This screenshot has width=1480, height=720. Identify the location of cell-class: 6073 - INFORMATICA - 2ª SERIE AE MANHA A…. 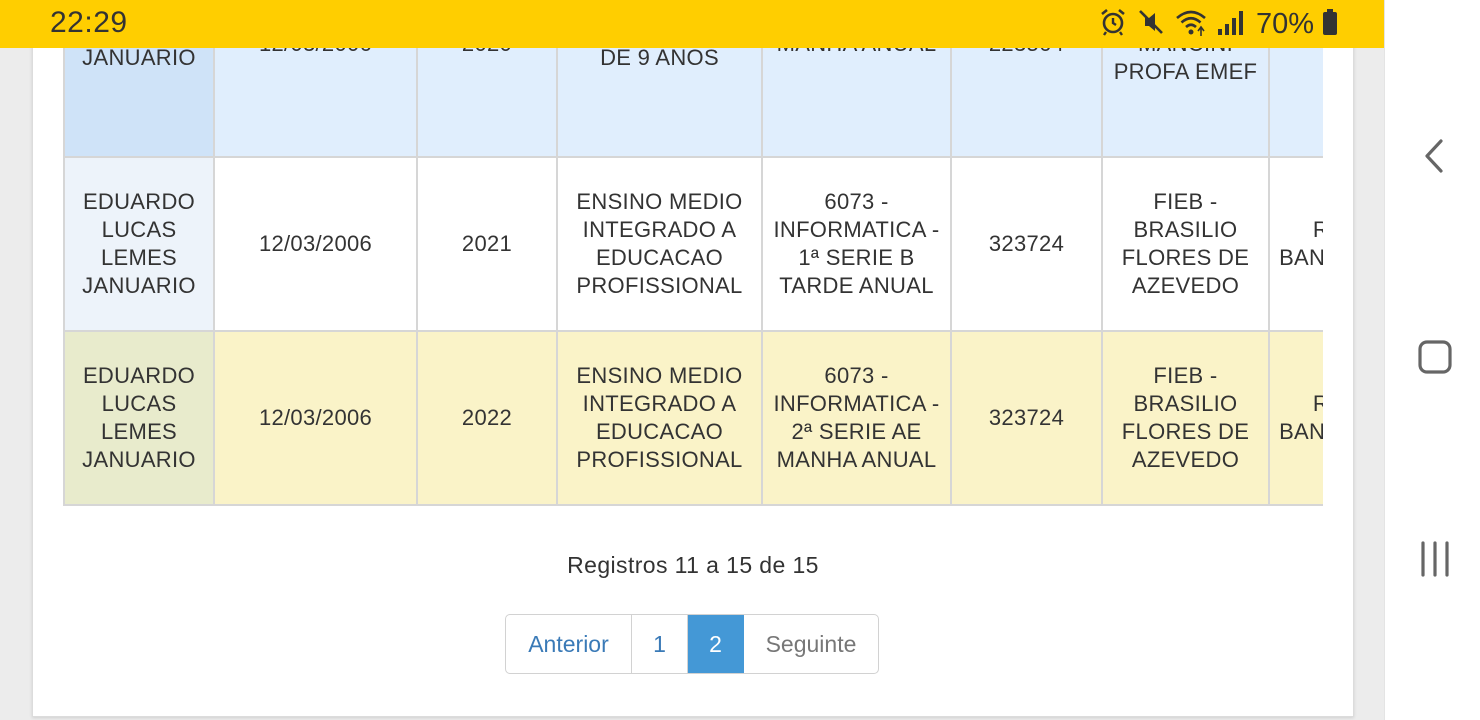
(856, 418).